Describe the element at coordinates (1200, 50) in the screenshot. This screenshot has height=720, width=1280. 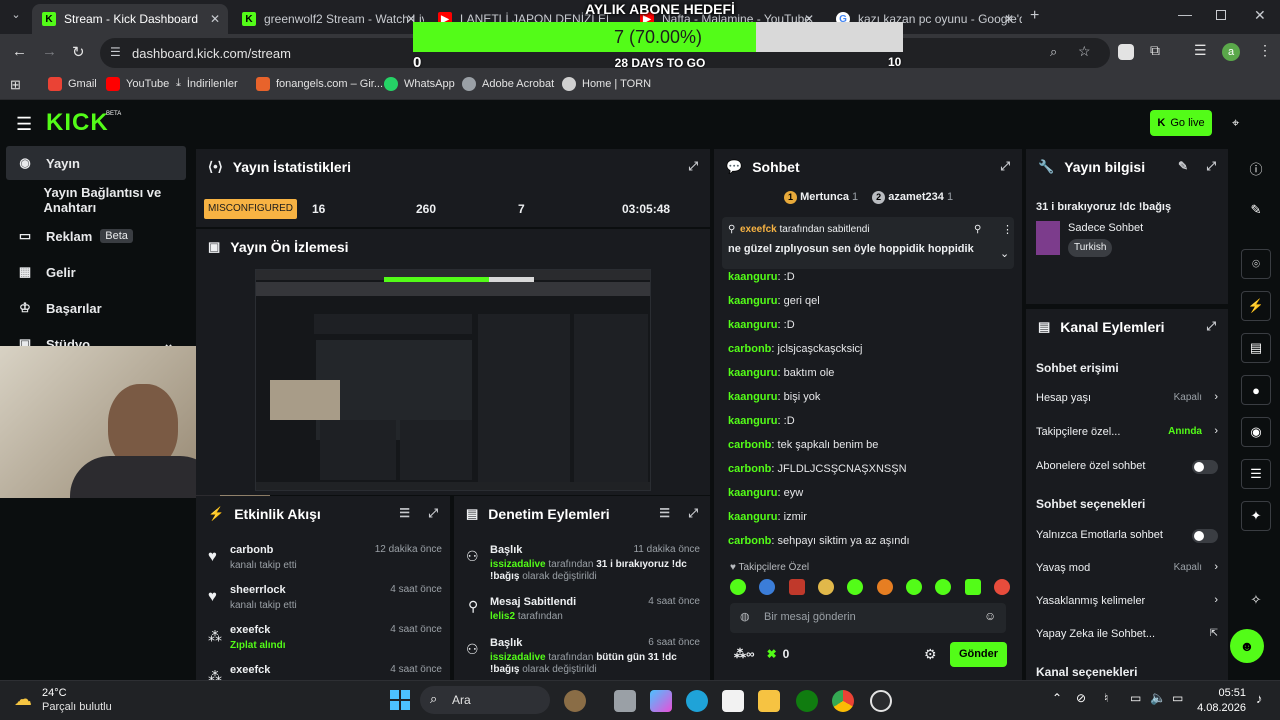
I see `media-control-icon: ☰` at that location.